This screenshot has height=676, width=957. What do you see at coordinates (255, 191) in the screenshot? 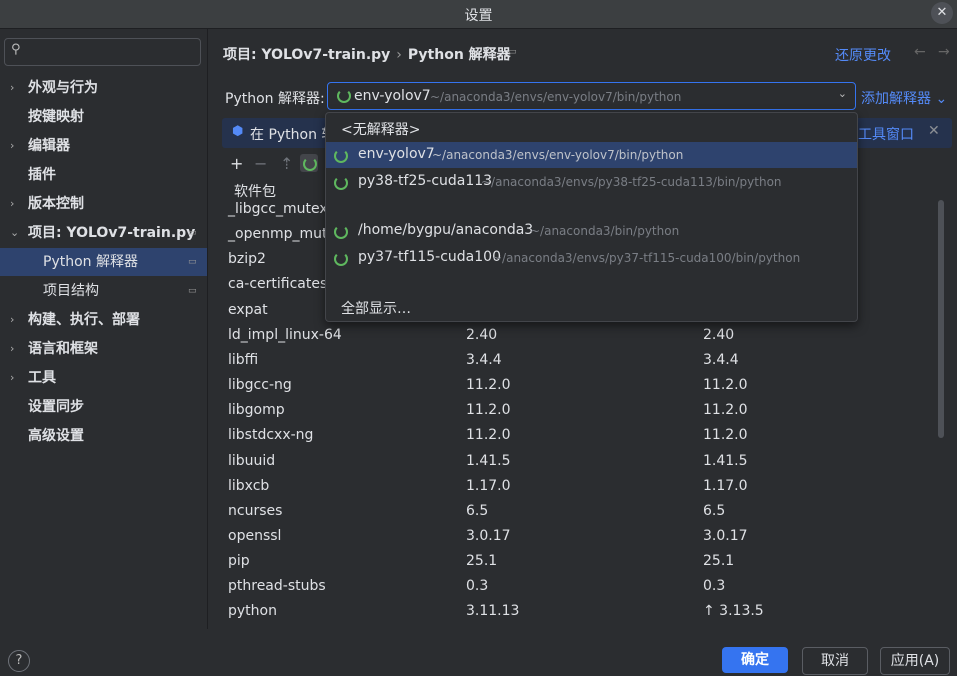
I see `column-header-package: 软件包` at bounding box center [255, 191].